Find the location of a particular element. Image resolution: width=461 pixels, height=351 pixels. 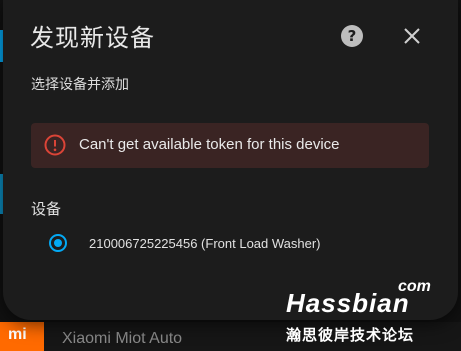

device-option-label: 210006725225456 (Front Load Washer) is located at coordinates (205, 243).